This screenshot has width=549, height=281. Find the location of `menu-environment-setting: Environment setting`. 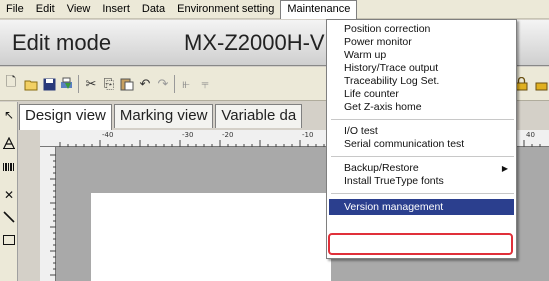

menu-environment-setting: Environment setting is located at coordinates (225, 9).